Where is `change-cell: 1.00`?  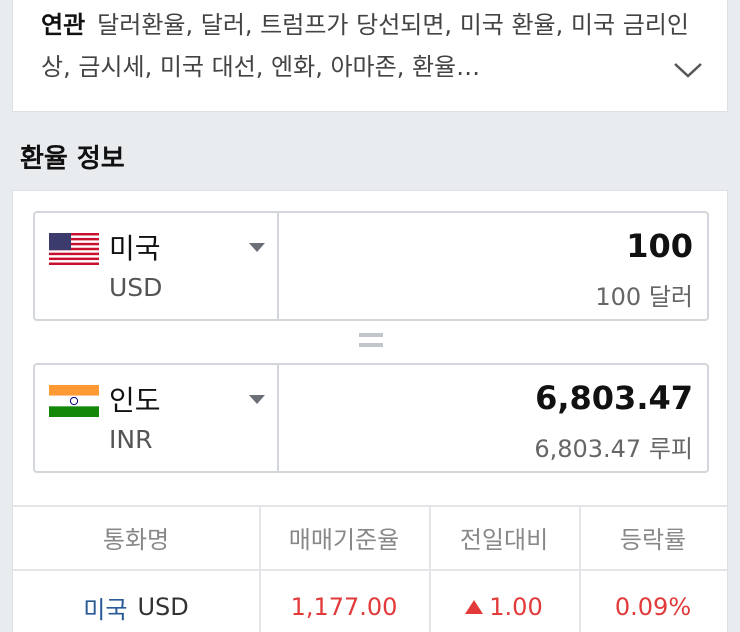
change-cell: 1.00 is located at coordinates (504, 600).